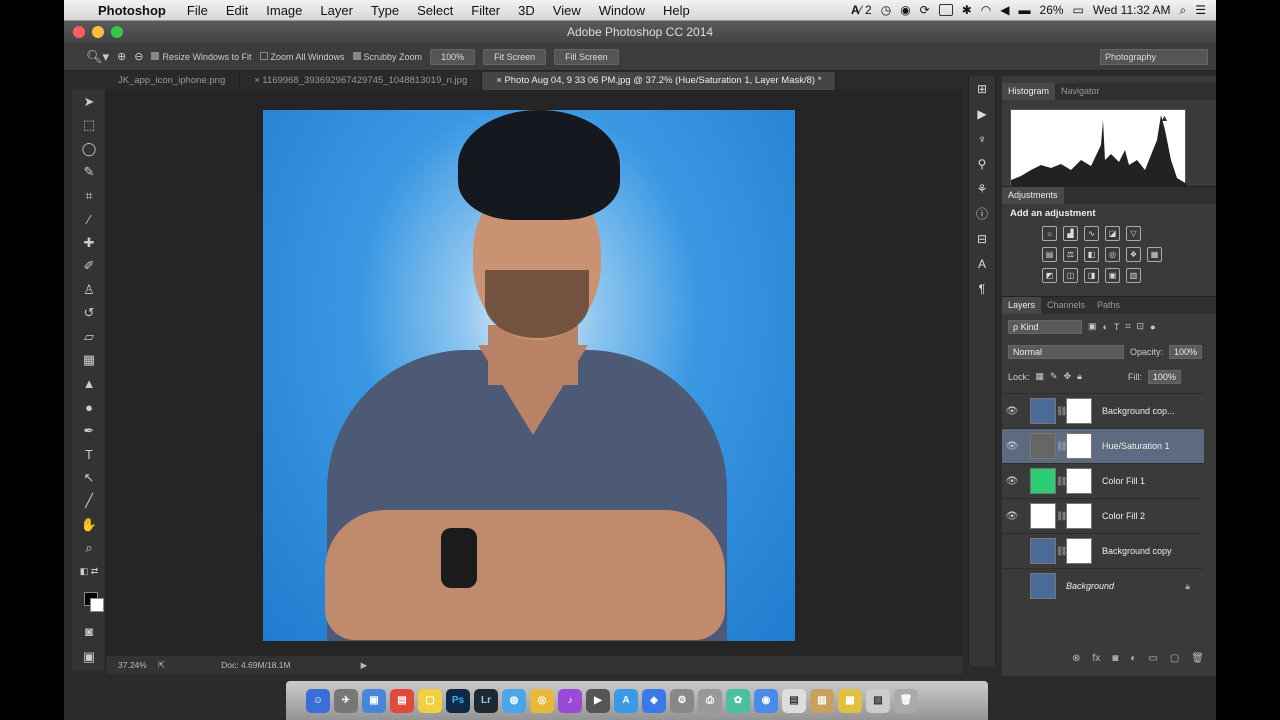 This screenshot has height=720, width=1280. Describe the element at coordinates (982, 288) in the screenshot. I see `paragraph-panel-icon: ¶` at that location.